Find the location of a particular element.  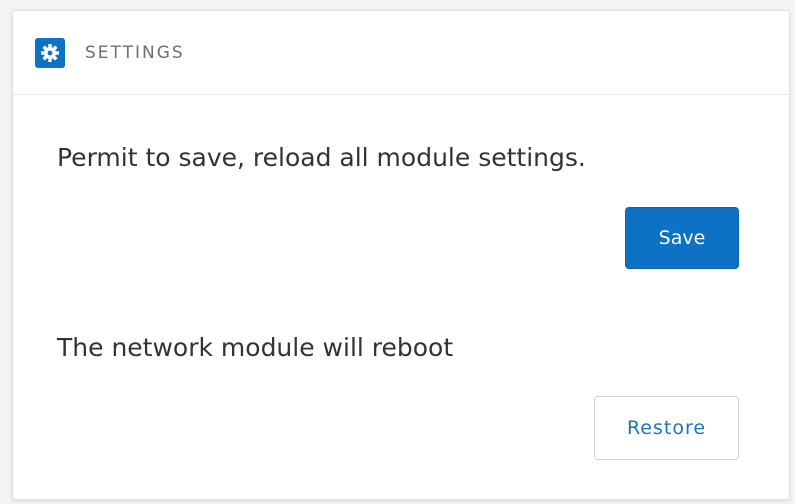

restore-button: Restore is located at coordinates (666, 428).